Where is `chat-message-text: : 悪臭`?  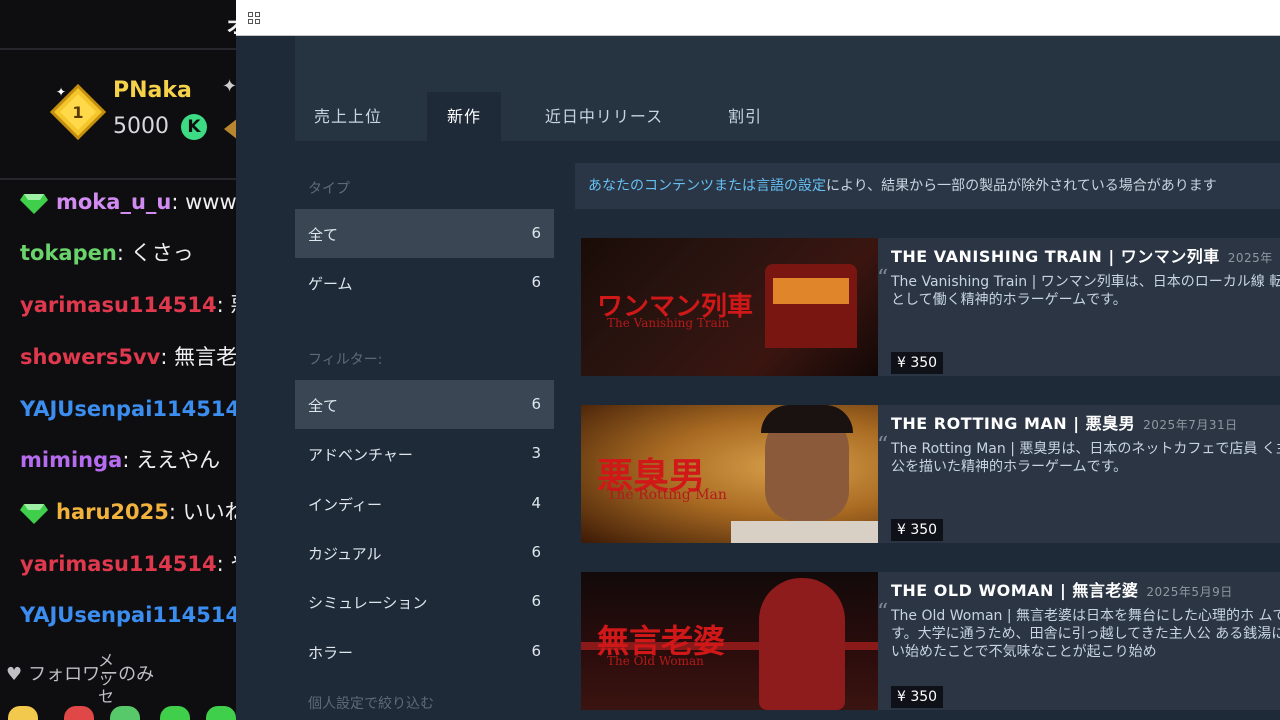
chat-message-text: : 悪臭 is located at coordinates (226, 305).